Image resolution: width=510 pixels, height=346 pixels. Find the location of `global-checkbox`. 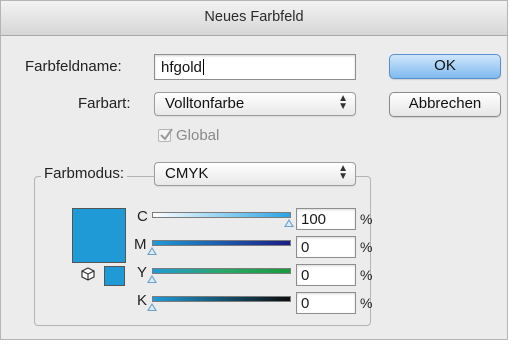

global-checkbox is located at coordinates (165, 135).